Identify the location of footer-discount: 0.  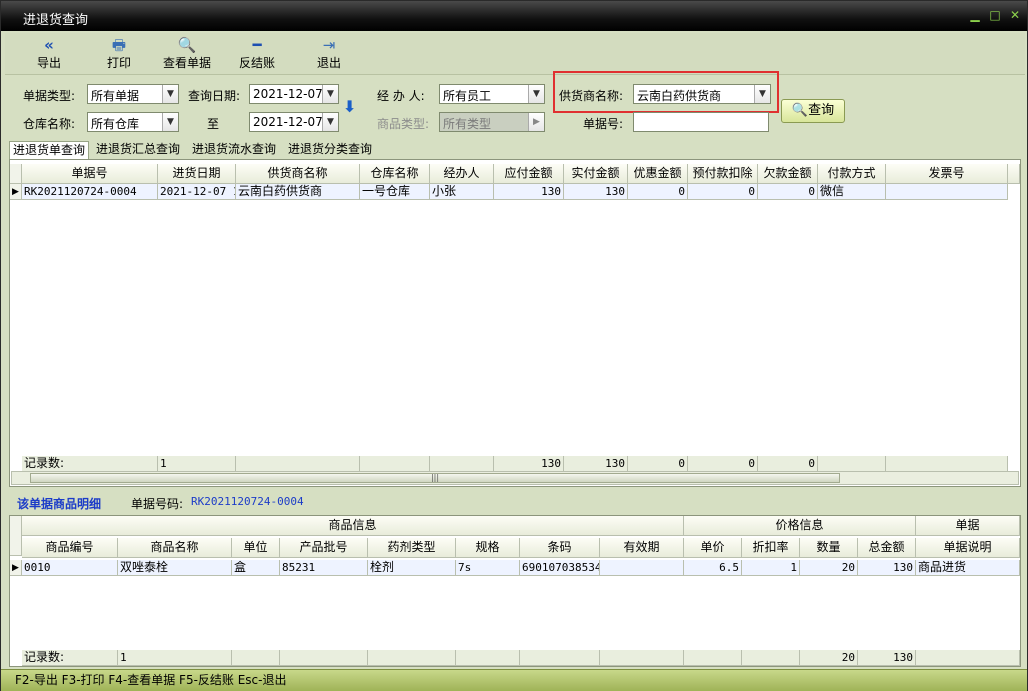
(658, 464).